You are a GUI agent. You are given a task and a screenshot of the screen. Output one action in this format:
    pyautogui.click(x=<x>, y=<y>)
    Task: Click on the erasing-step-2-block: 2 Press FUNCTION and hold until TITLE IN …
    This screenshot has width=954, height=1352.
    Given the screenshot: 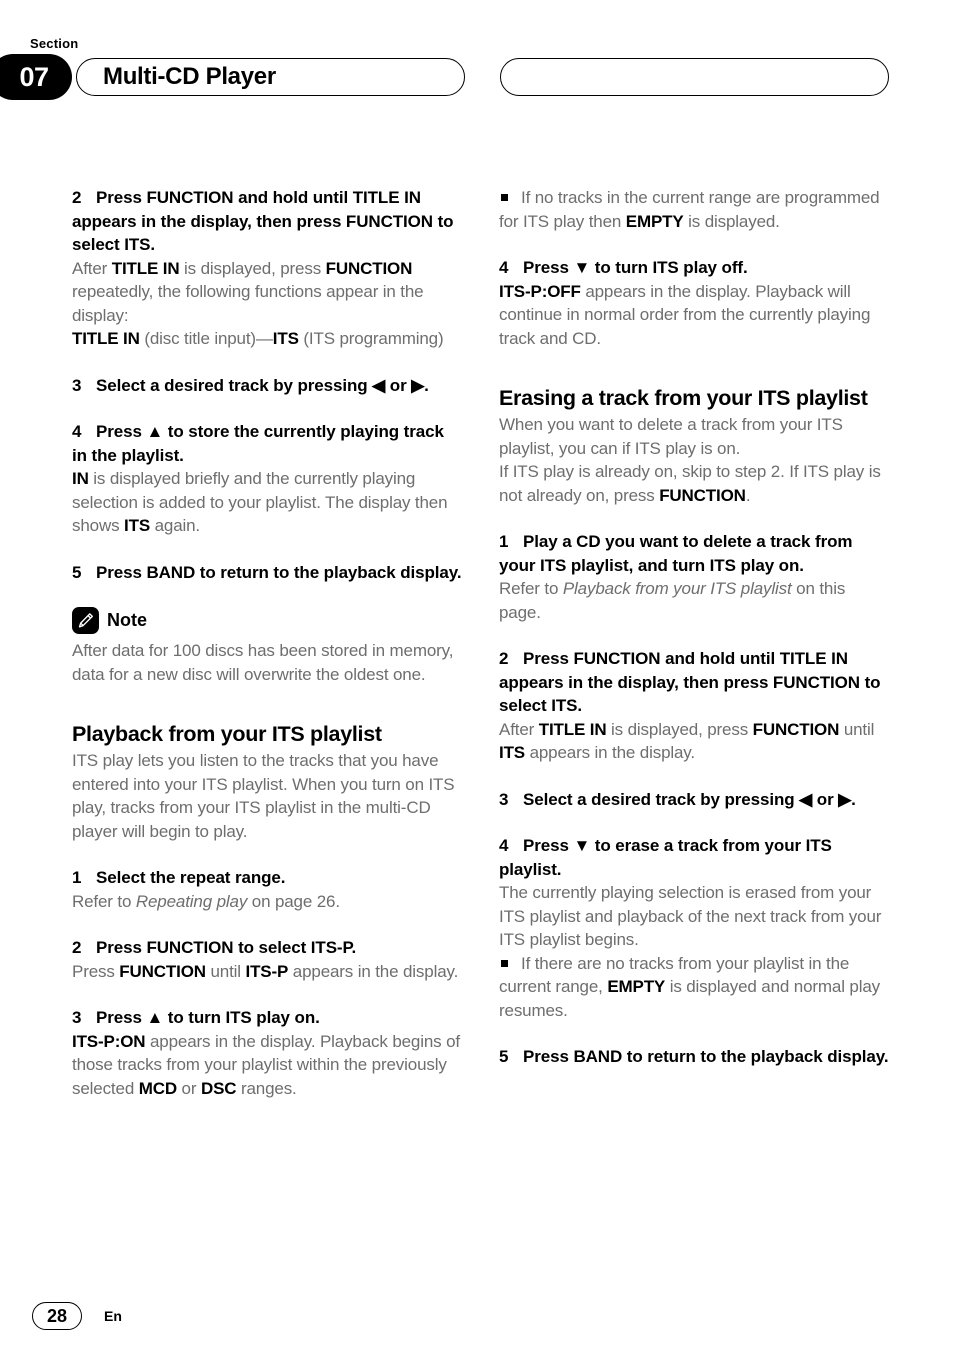 What is the action you would take?
    pyautogui.click(x=694, y=706)
    